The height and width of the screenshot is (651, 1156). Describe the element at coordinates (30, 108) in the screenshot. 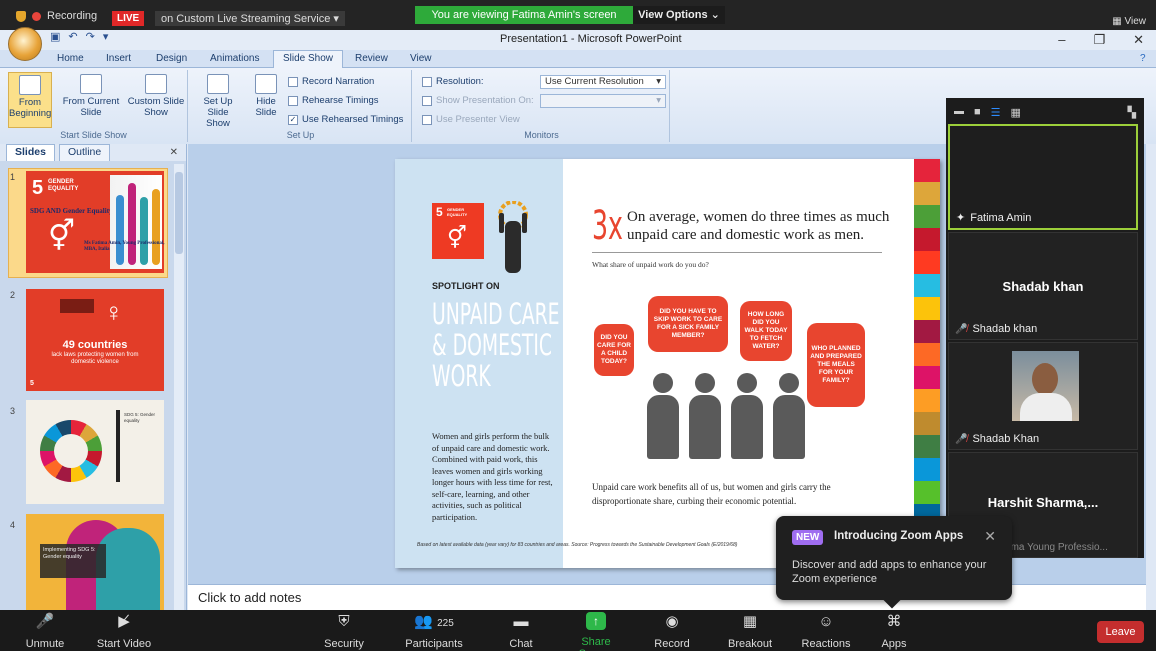

I see `from-beginning-label: From Beginning` at that location.